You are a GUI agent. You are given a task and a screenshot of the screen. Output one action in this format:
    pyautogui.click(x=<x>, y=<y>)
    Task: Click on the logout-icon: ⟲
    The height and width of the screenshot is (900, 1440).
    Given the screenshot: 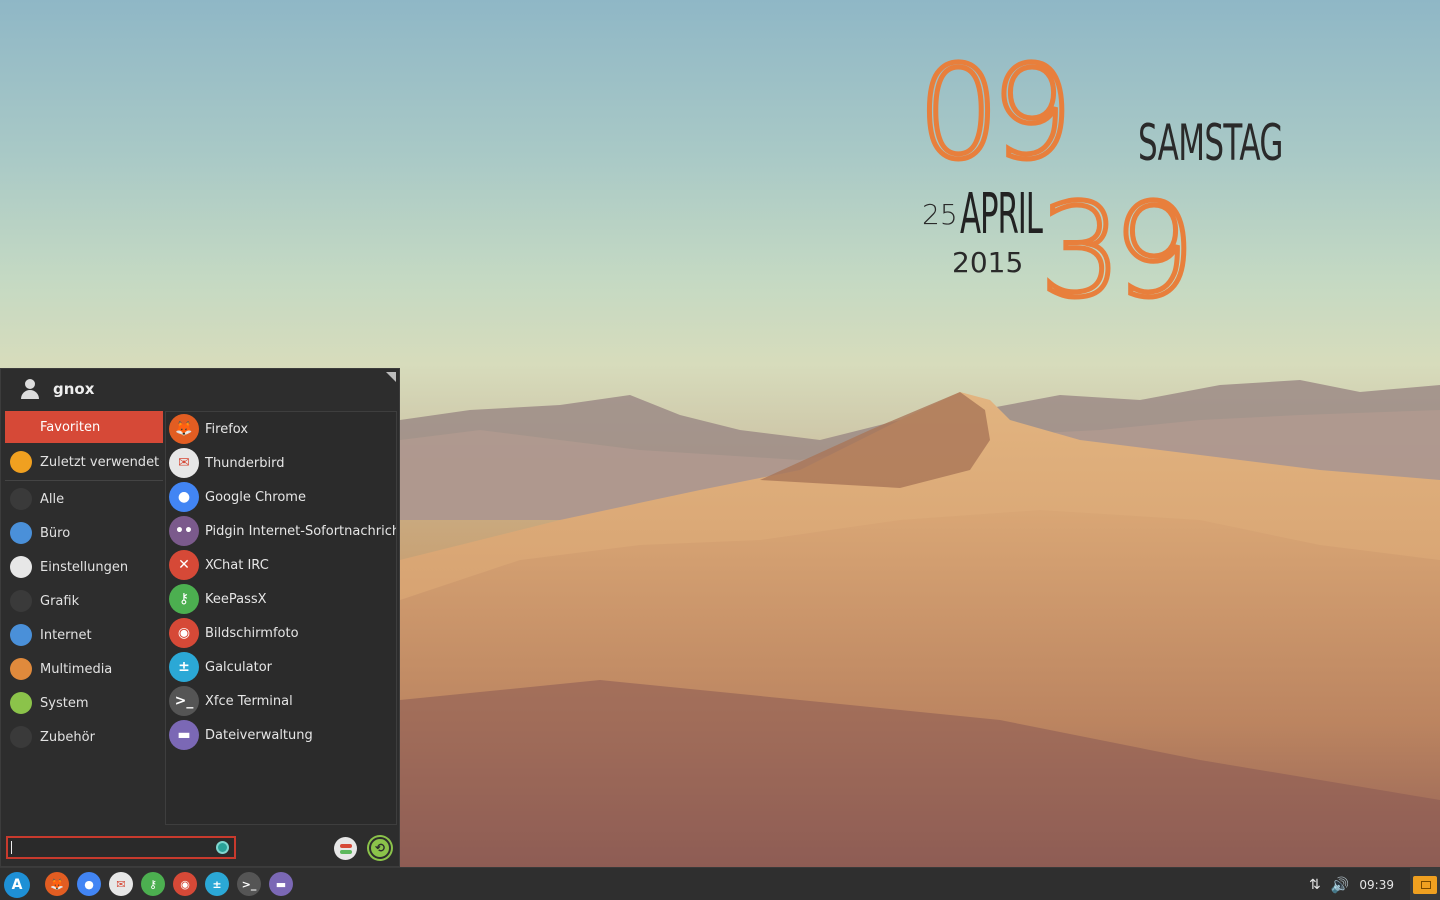 What is the action you would take?
    pyautogui.click(x=380, y=848)
    